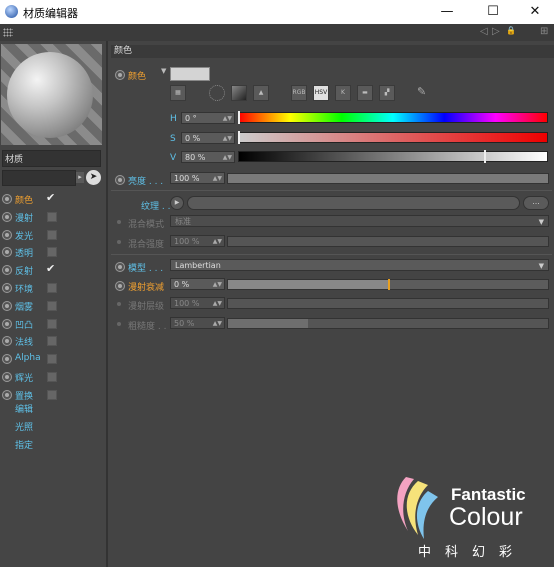 The height and width of the screenshot is (567, 554). I want to click on lock-icon: 🔒, so click(511, 30).